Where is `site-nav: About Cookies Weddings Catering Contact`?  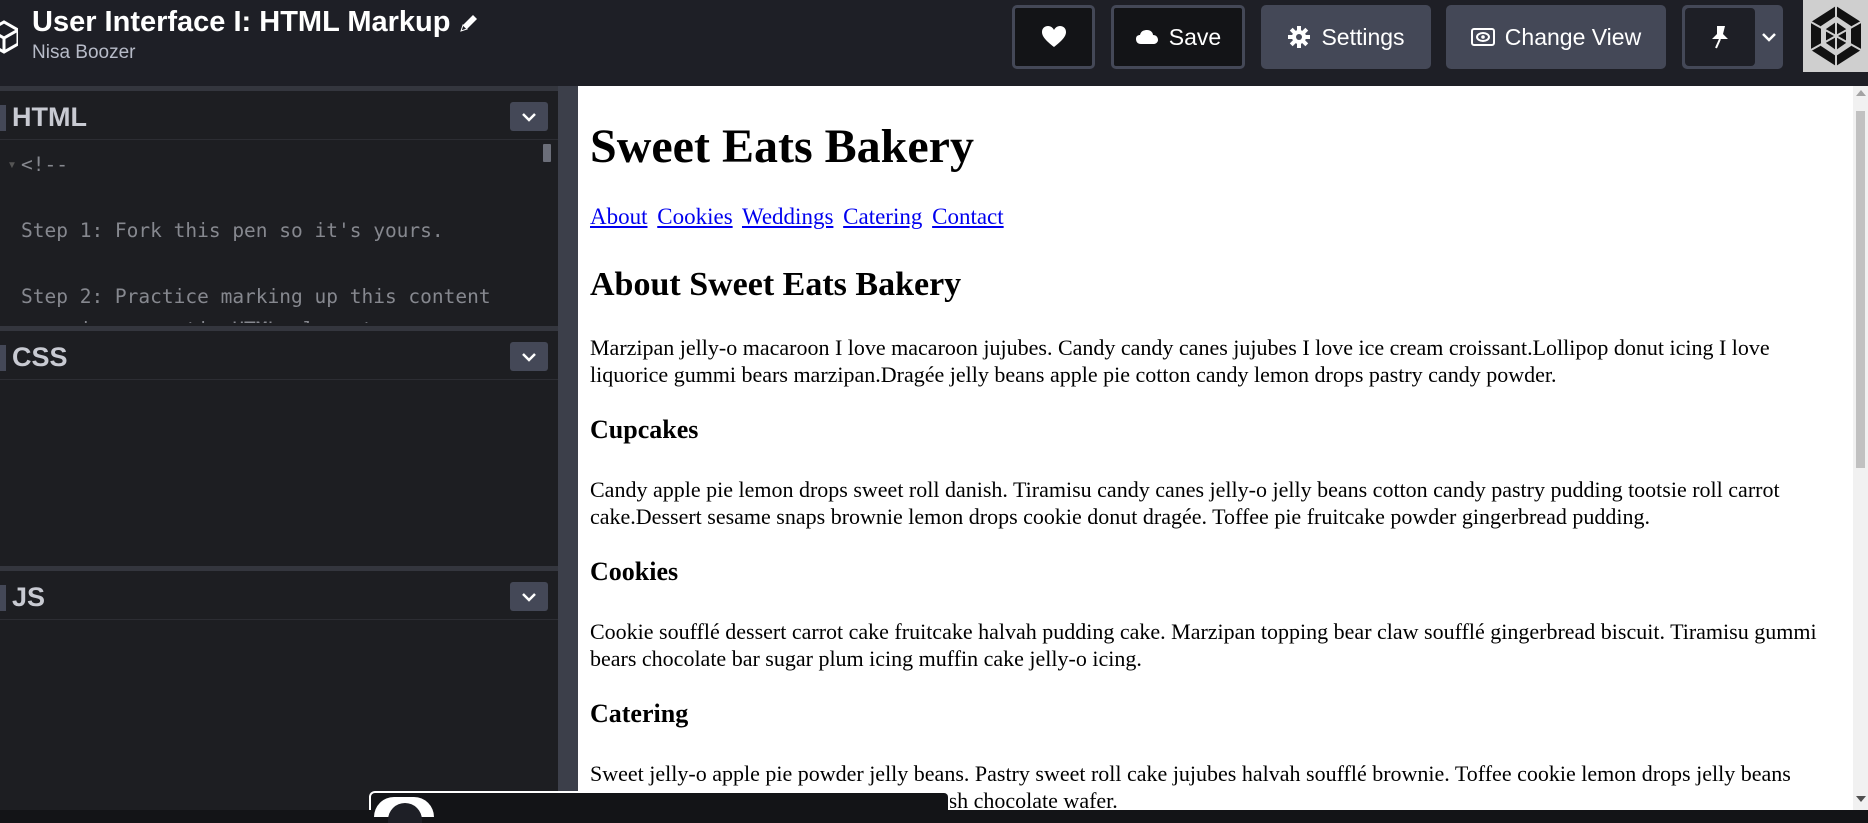
site-nav: About Cookies Weddings Catering Contact is located at coordinates (799, 217).